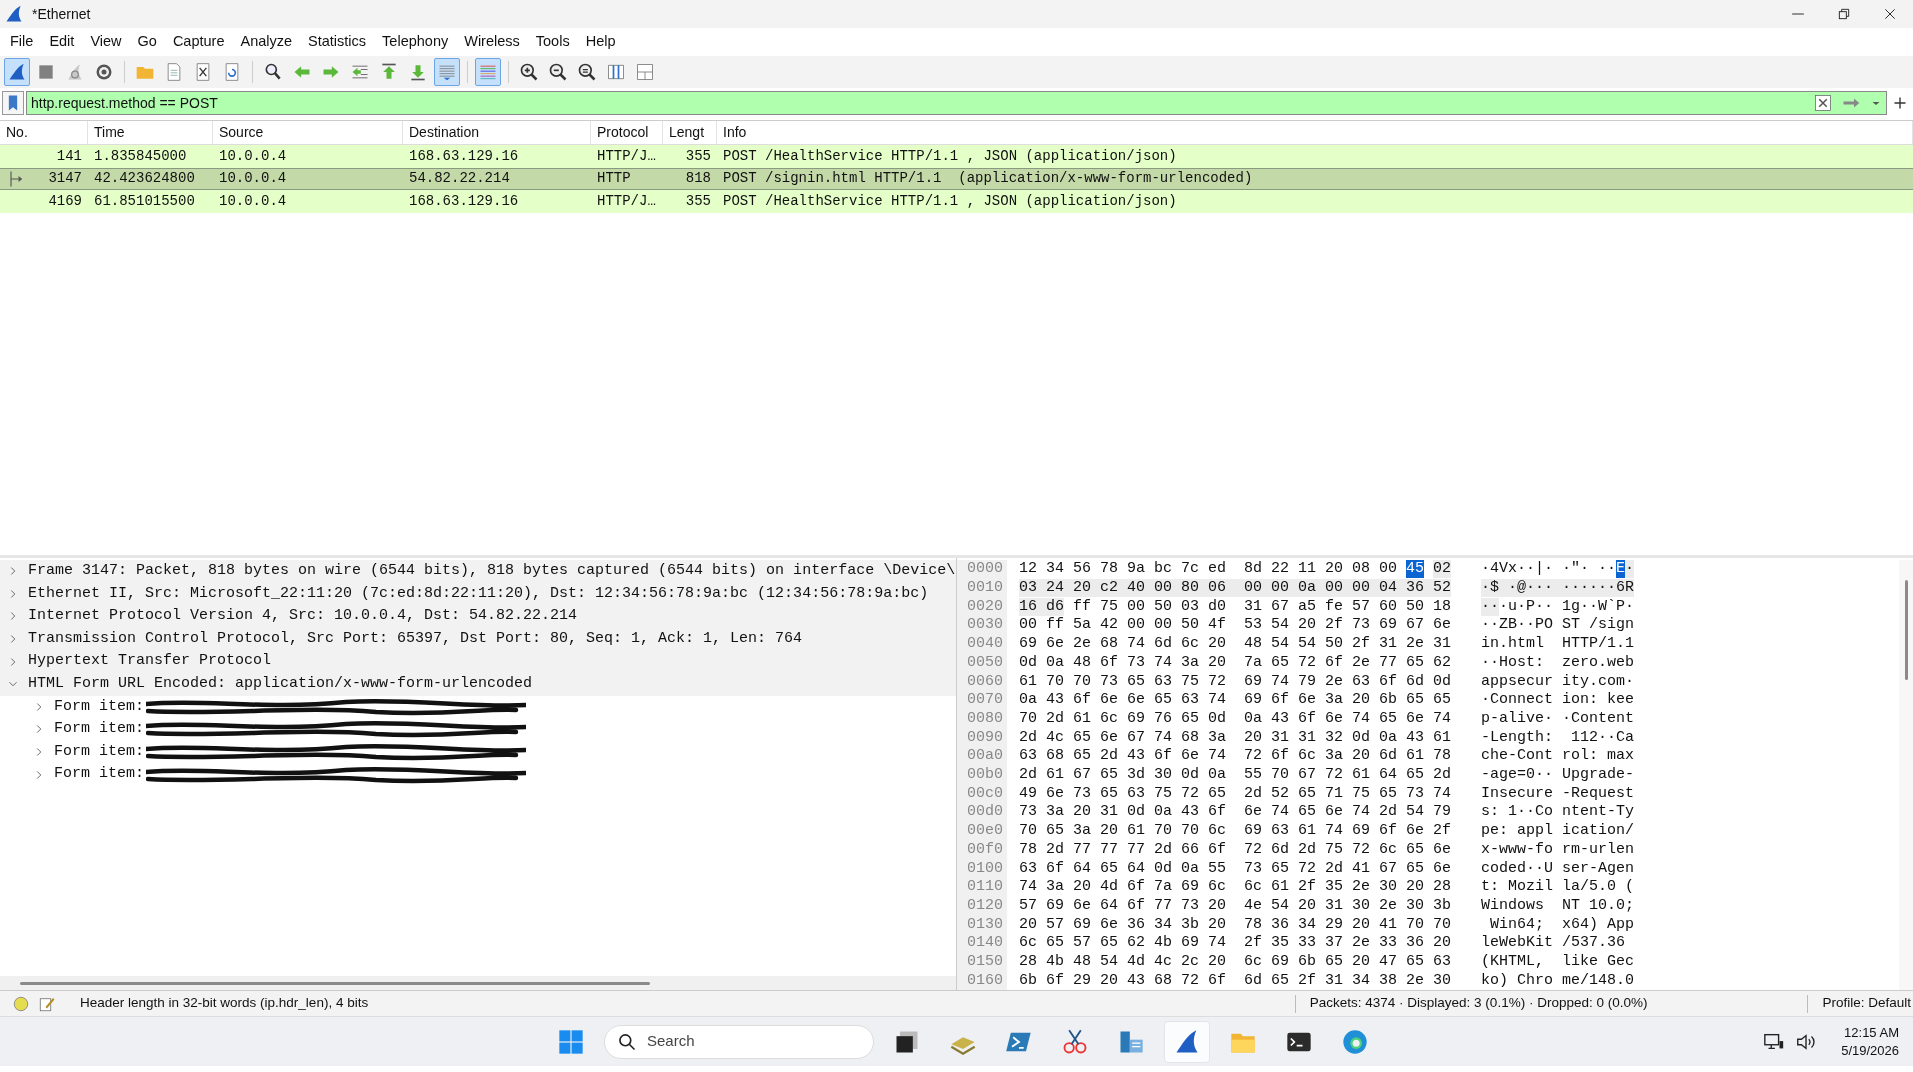 This screenshot has width=1913, height=1072. What do you see at coordinates (415, 42) in the screenshot?
I see `menu-item: Telephony` at bounding box center [415, 42].